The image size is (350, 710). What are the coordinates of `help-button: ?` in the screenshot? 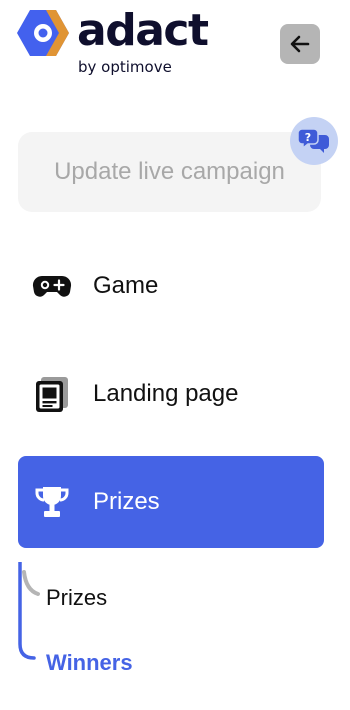 It's located at (314, 141).